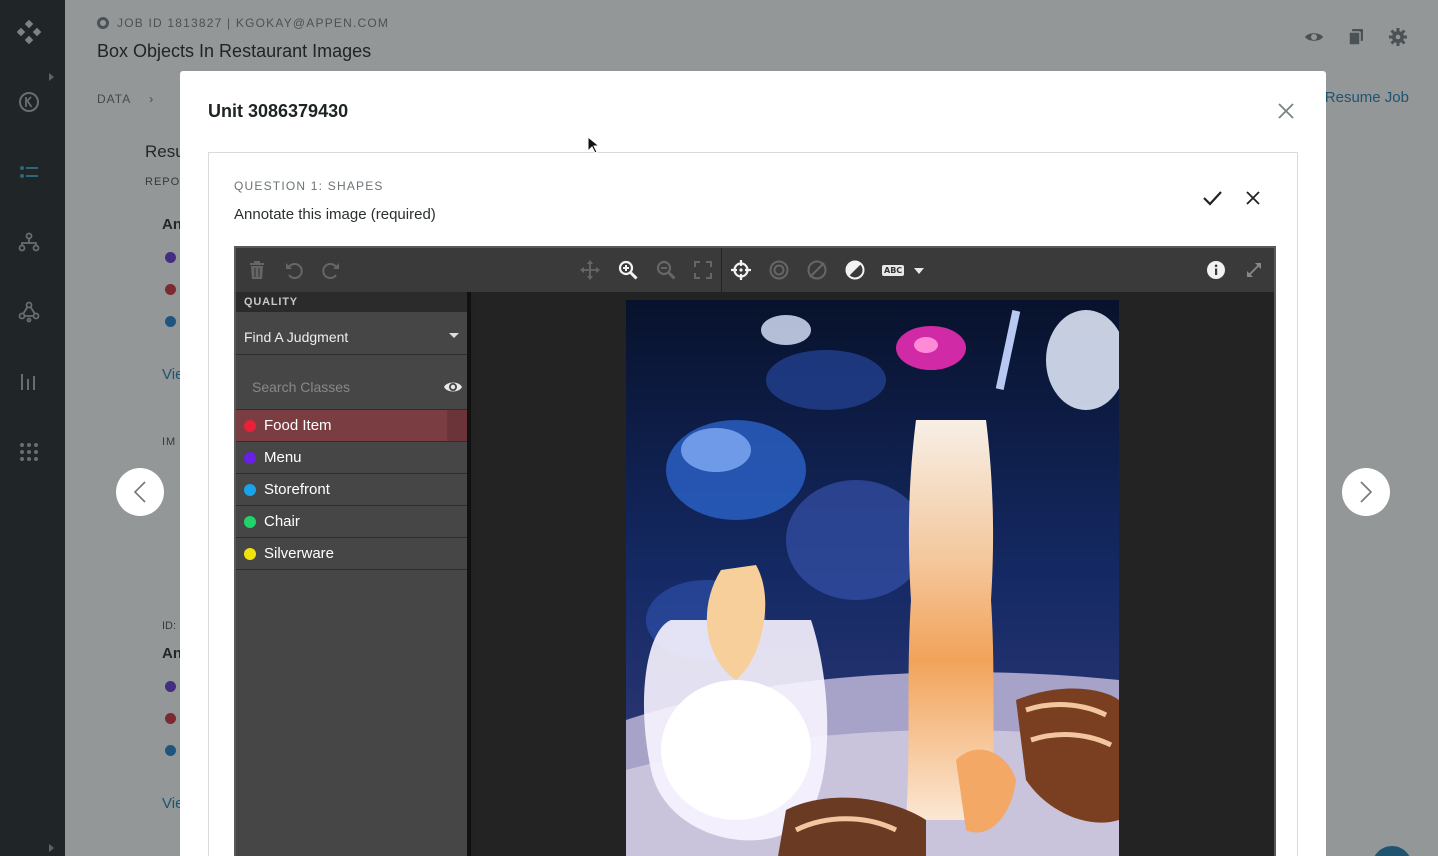  What do you see at coordinates (351, 554) in the screenshot?
I see `class-item-silverware: Silverware` at bounding box center [351, 554].